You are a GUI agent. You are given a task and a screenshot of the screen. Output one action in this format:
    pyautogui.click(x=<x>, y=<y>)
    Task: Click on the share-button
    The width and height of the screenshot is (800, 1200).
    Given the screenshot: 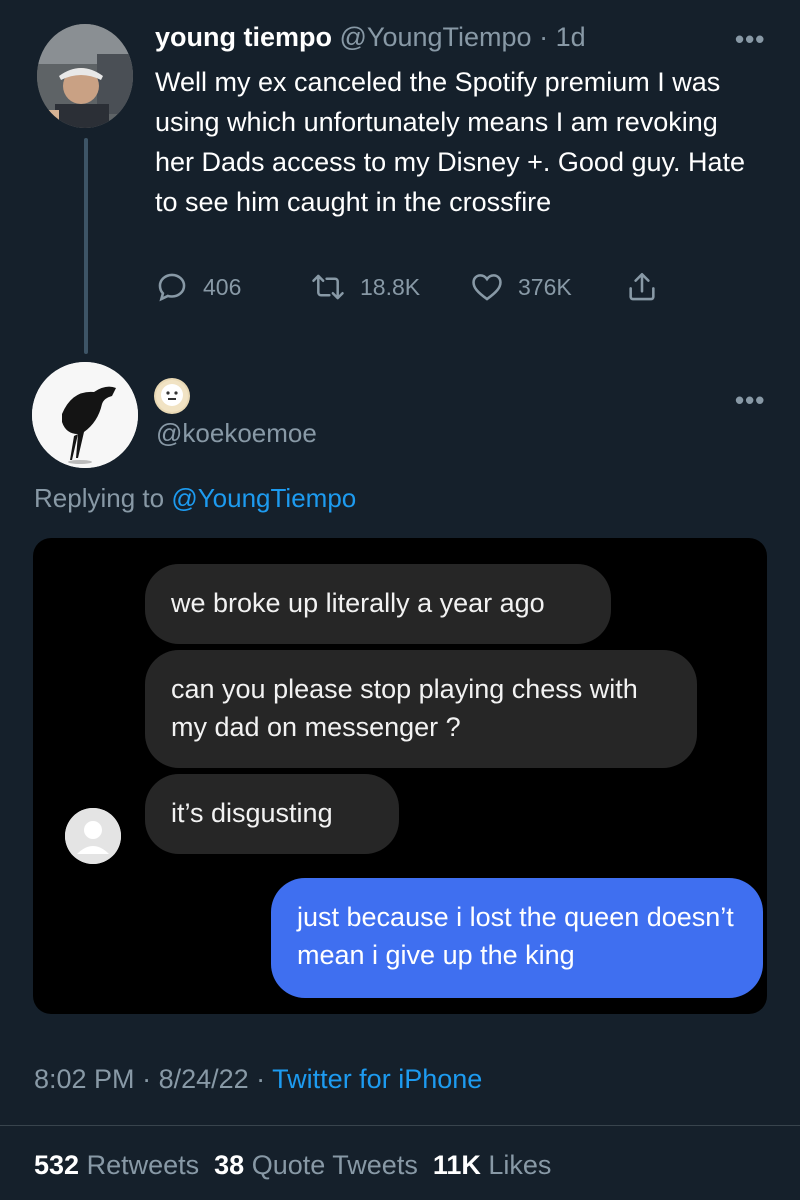 What is the action you would take?
    pyautogui.click(x=642, y=287)
    